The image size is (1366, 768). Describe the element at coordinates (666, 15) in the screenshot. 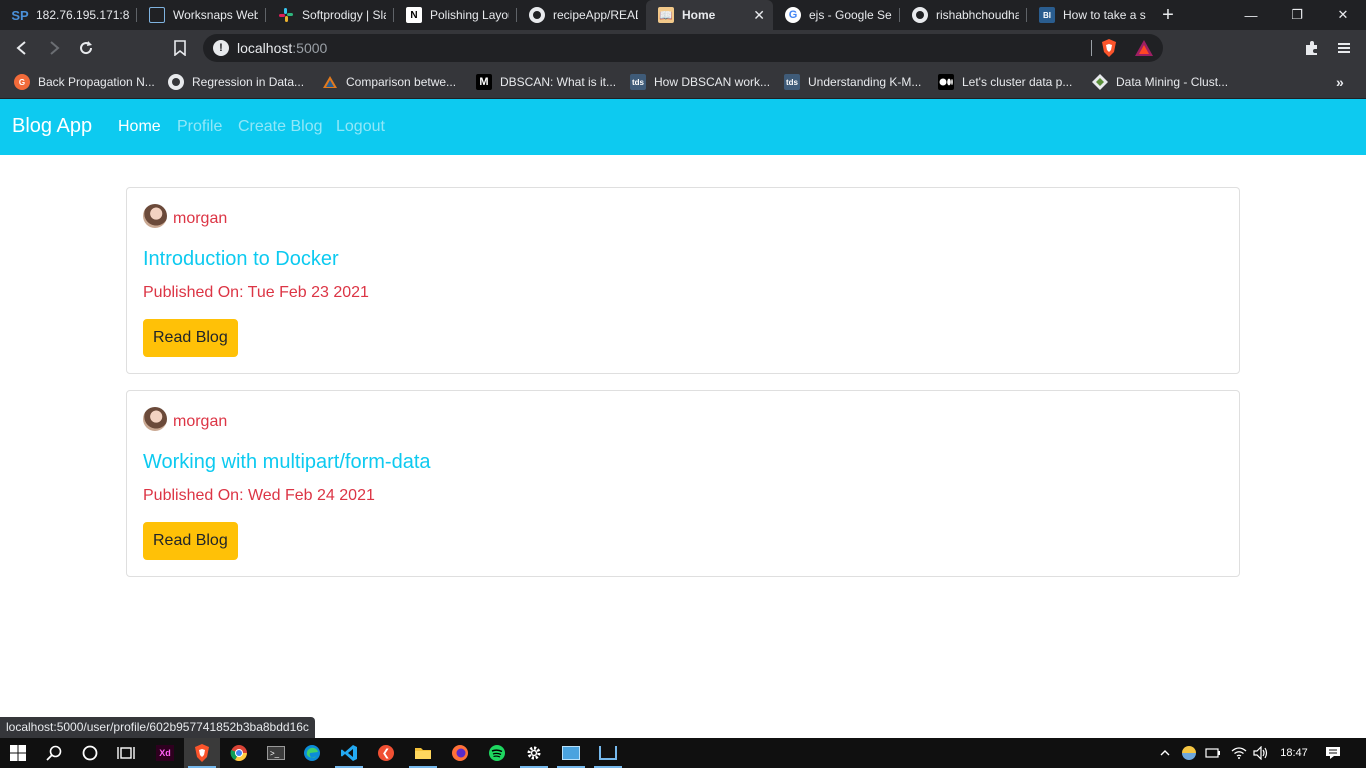

I see `book-icon: 📖` at that location.